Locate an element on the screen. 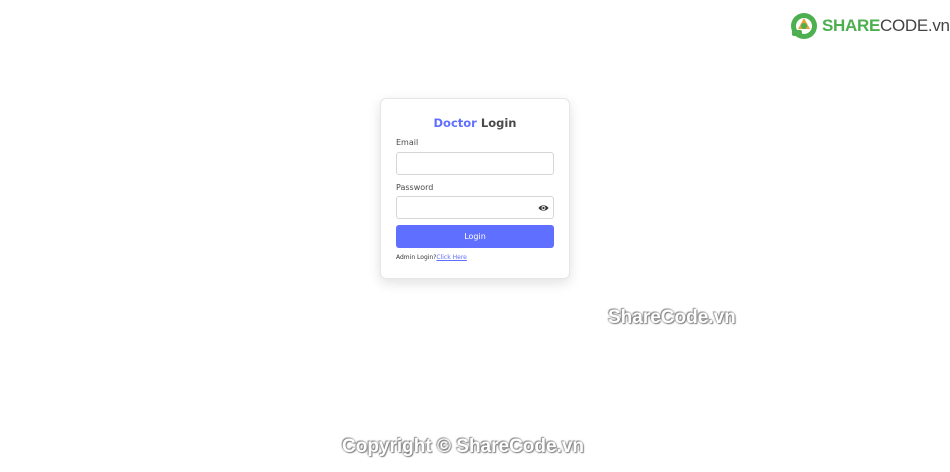 The image size is (950, 472). admin-login-prompt: Admin Login?Click Here is located at coordinates (431, 257).